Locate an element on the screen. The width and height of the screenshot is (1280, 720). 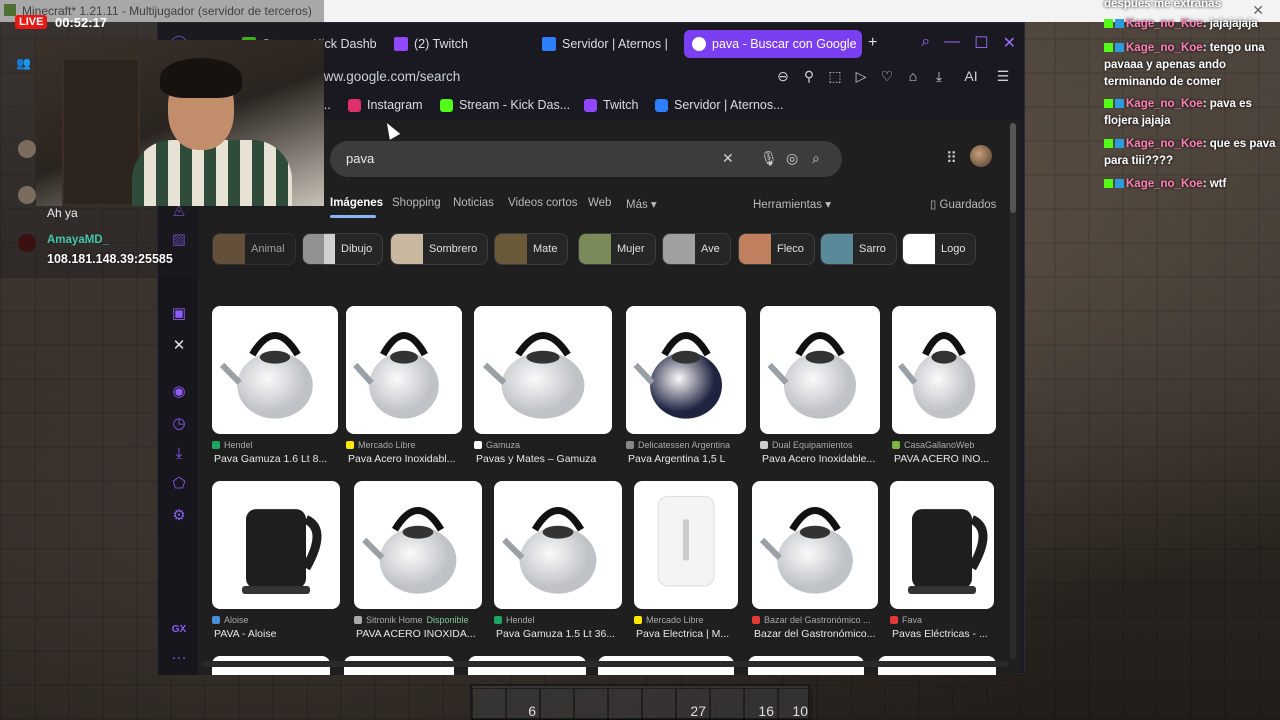
result-source: Sitronik Home Disponible is located at coordinates (411, 620).